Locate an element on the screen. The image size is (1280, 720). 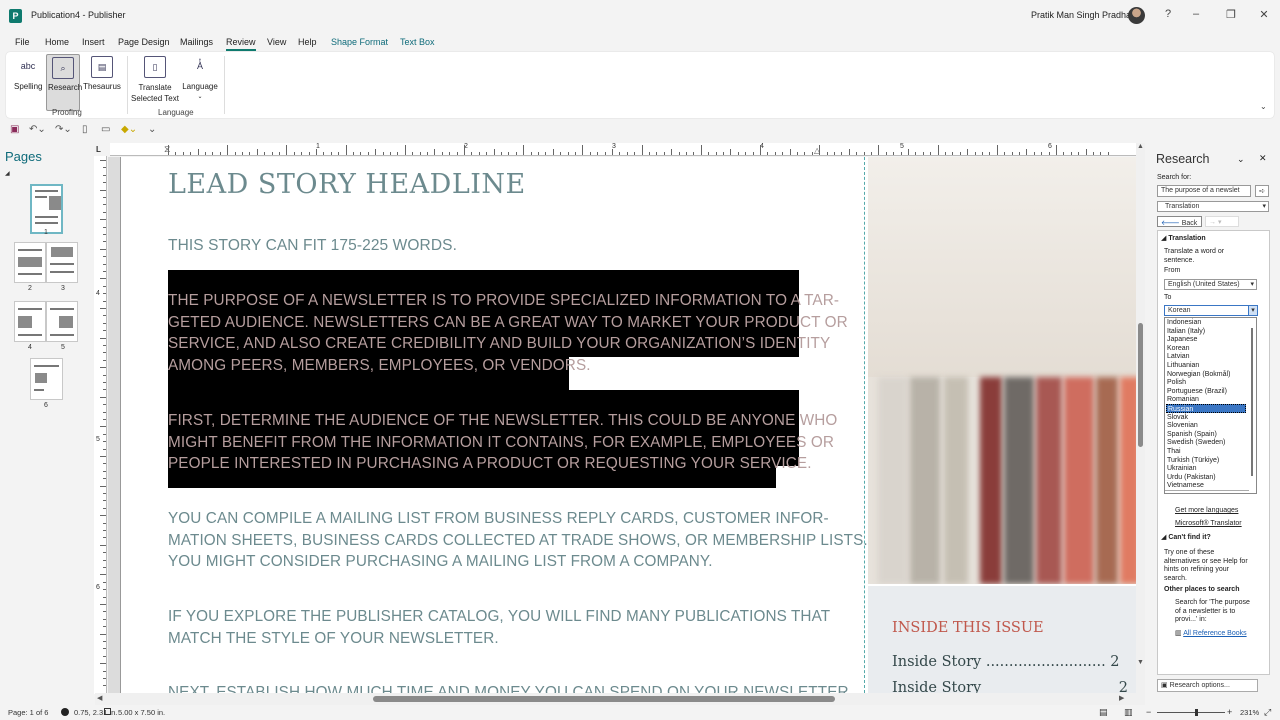
horizontal-scroll-thumb is located at coordinates (604, 699).